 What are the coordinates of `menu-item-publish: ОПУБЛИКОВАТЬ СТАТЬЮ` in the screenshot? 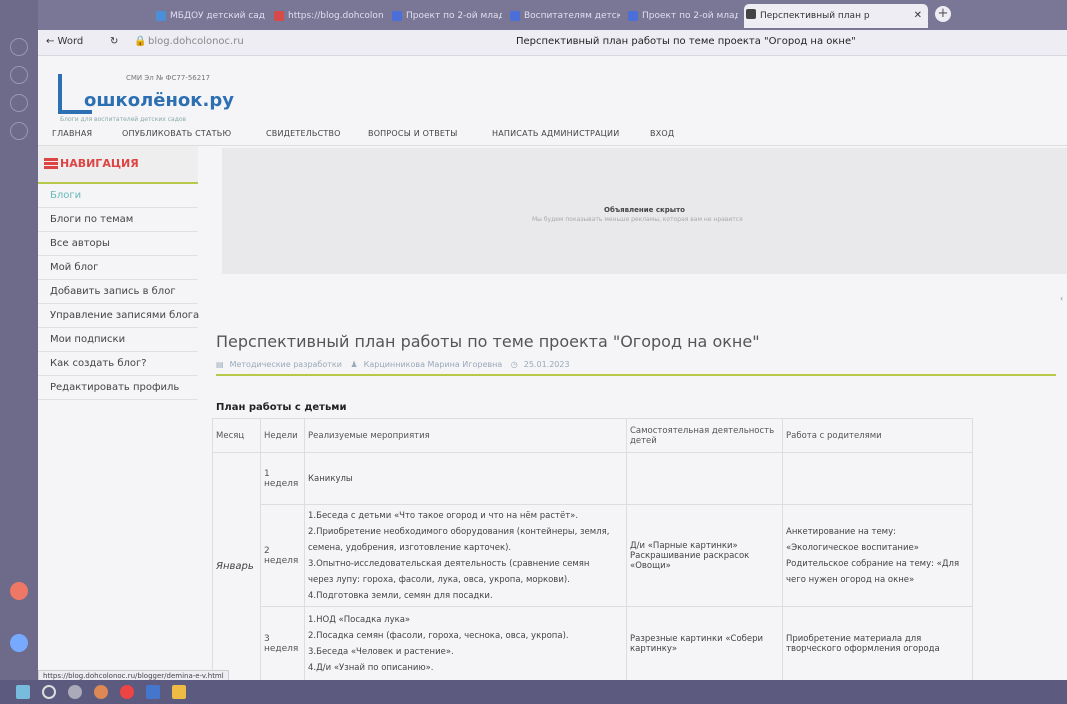 It's located at (176, 133).